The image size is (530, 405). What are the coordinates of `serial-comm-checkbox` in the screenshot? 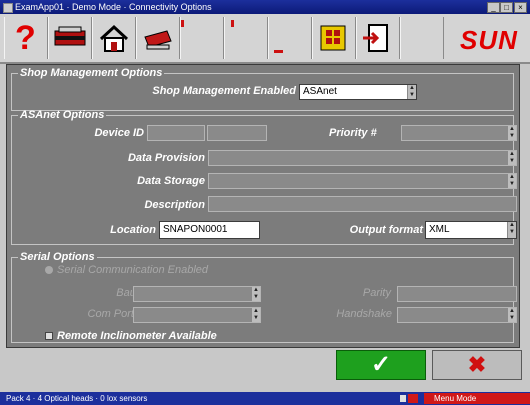 It's located at (49, 270).